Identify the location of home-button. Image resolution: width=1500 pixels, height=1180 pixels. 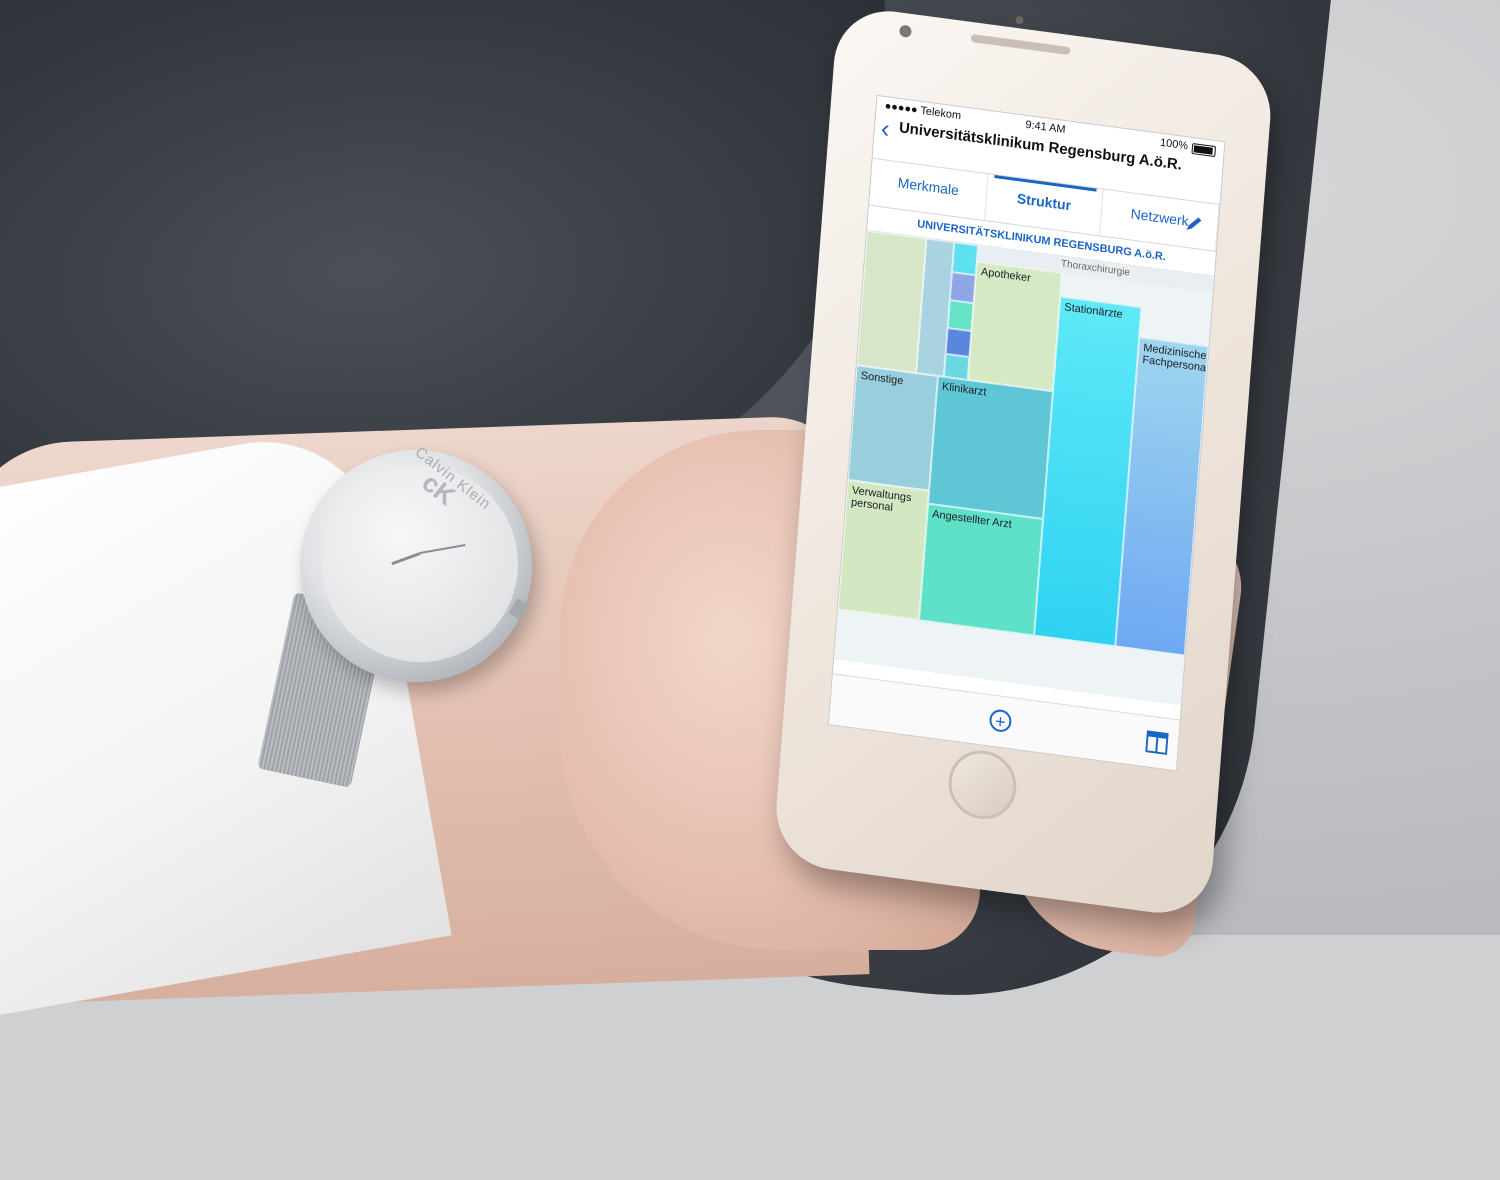
(982, 785).